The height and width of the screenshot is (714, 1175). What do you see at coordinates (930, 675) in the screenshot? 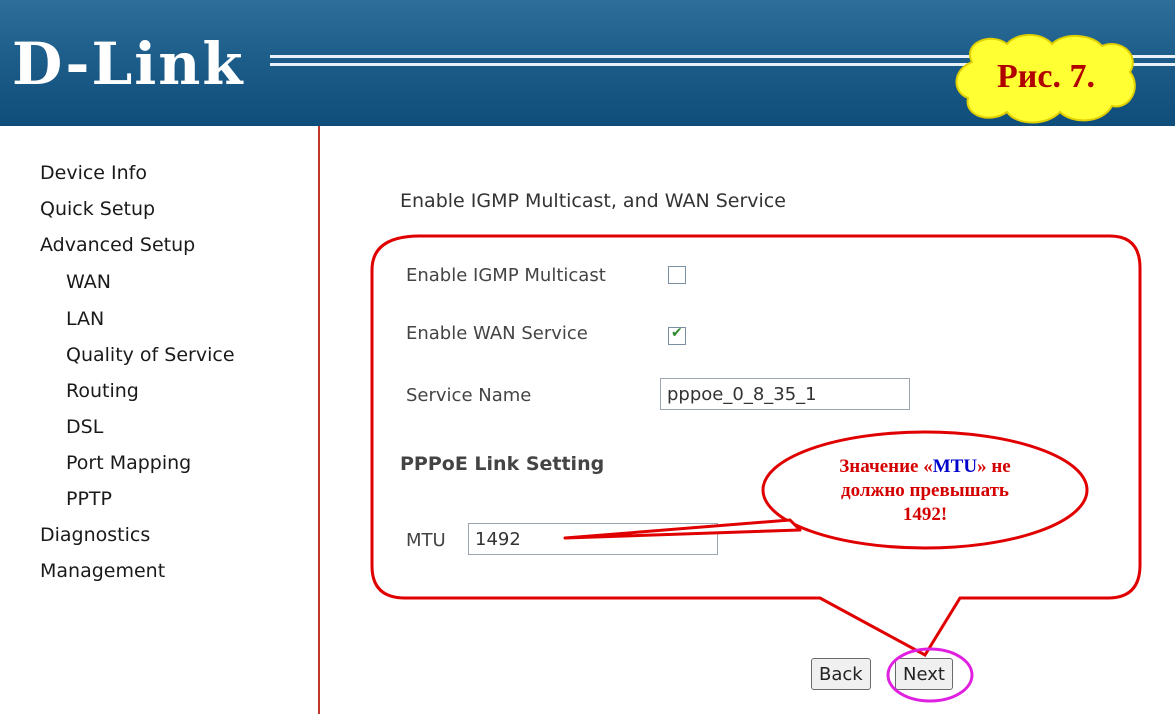
I see `next-button-highlight` at bounding box center [930, 675].